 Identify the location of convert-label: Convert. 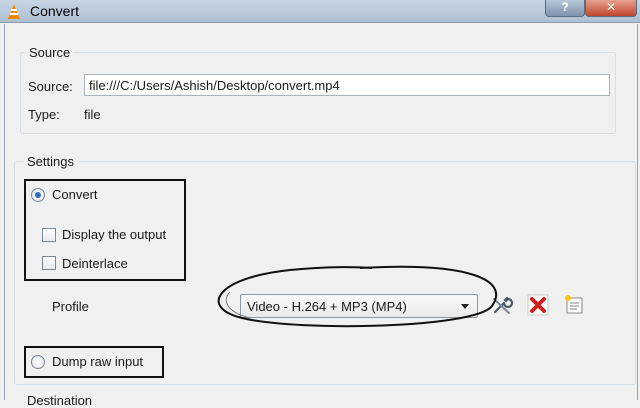
(75, 194).